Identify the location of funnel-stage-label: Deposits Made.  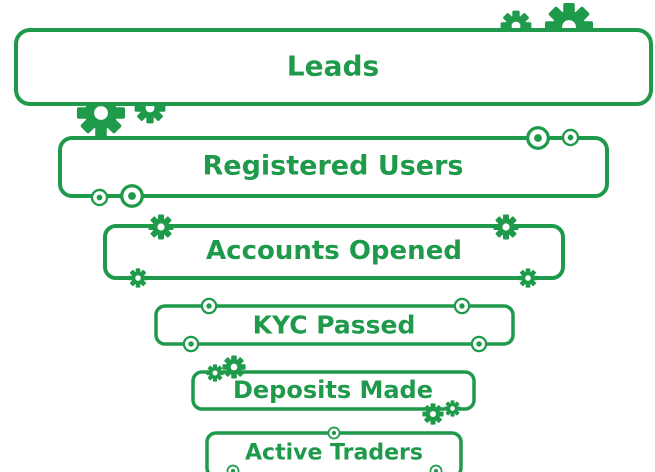
(333, 390).